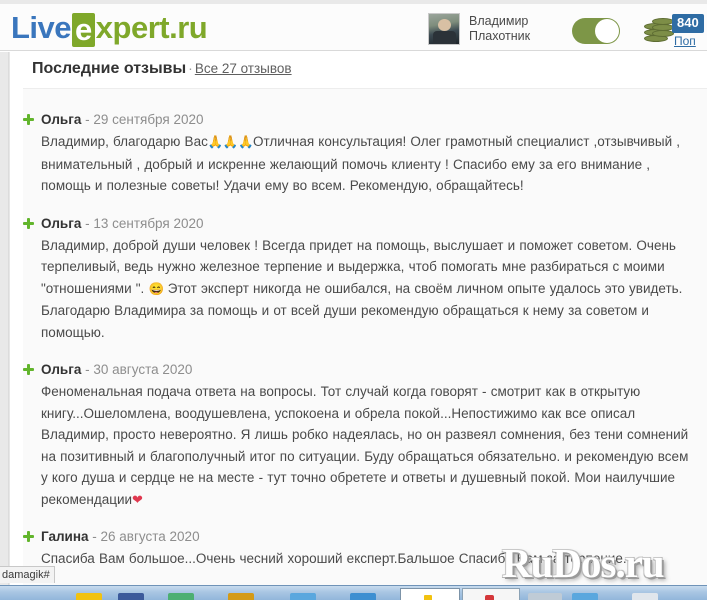 The width and height of the screenshot is (707, 600). What do you see at coordinates (151, 27) in the screenshot?
I see `logo-text-xpert: xpert.ru` at bounding box center [151, 27].